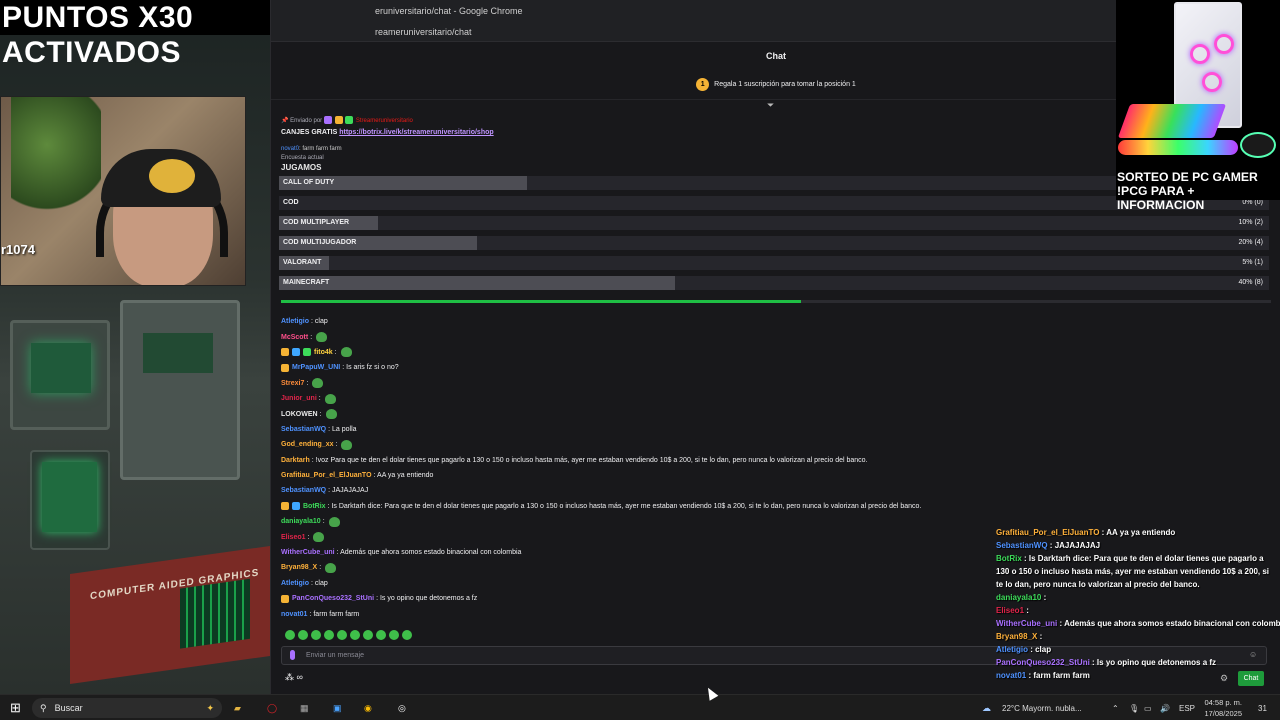 The height and width of the screenshot is (720, 1280). Describe the element at coordinates (1258, 145) in the screenshot. I see `mouse-image` at that location.